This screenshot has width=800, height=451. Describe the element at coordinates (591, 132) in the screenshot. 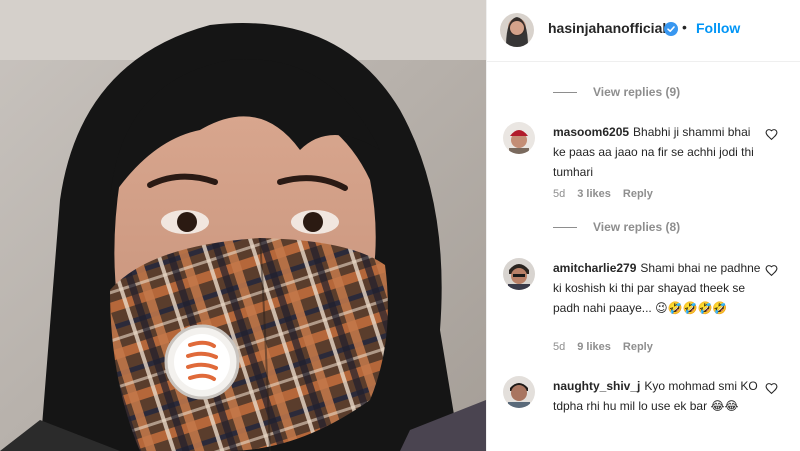

I see `commenter-username: masoom6205` at that location.